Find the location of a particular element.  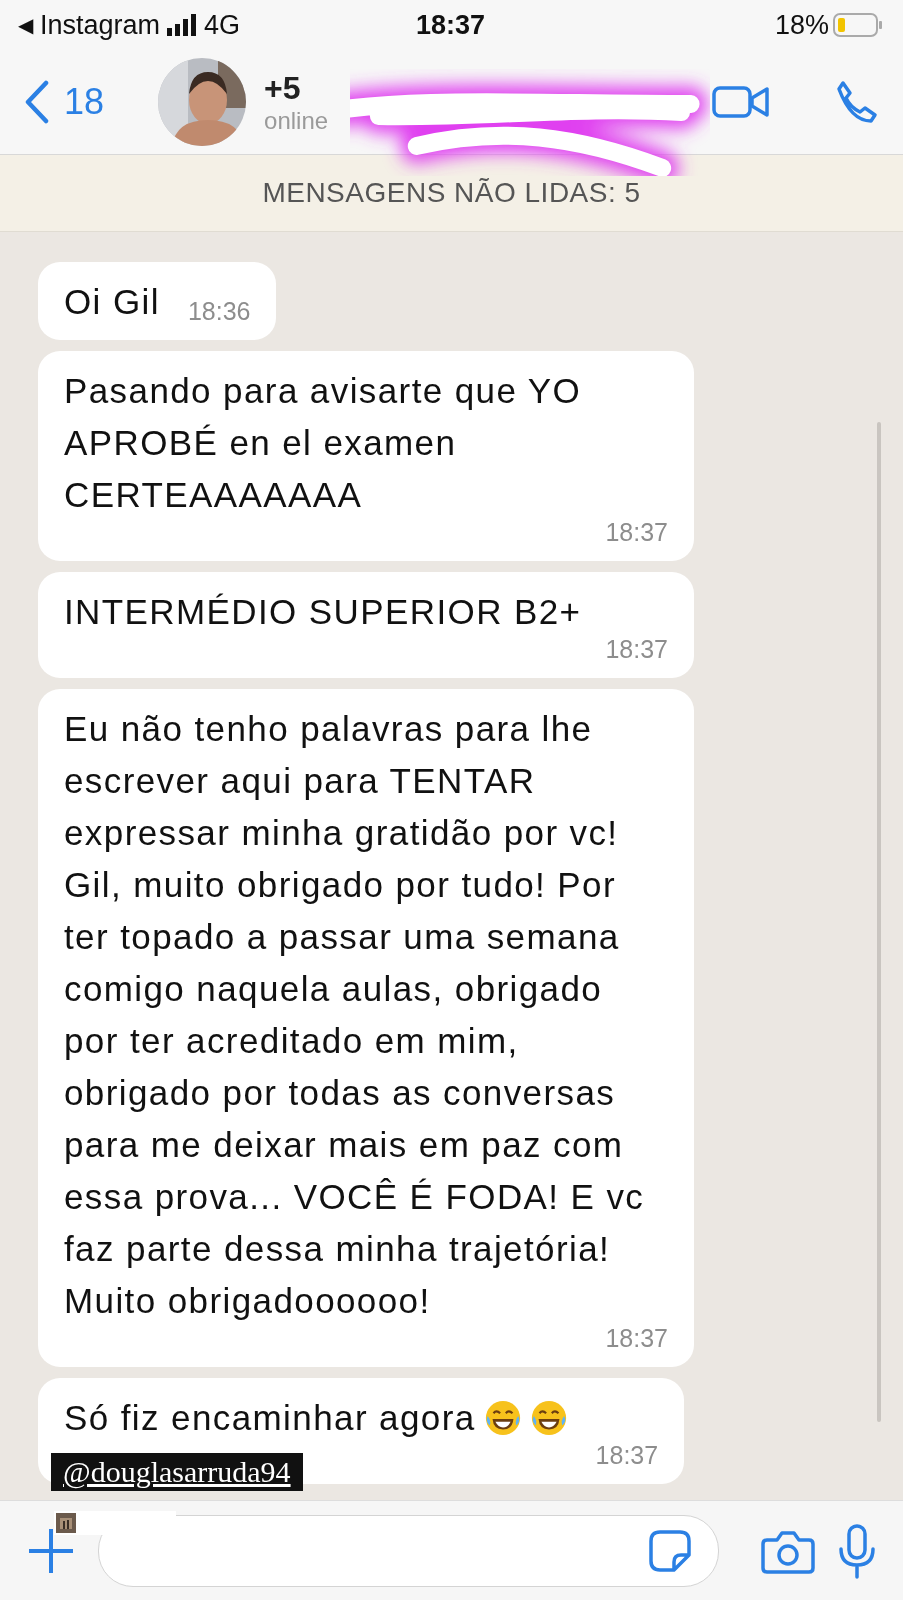

message-time: 18:36 is located at coordinates (219, 311).